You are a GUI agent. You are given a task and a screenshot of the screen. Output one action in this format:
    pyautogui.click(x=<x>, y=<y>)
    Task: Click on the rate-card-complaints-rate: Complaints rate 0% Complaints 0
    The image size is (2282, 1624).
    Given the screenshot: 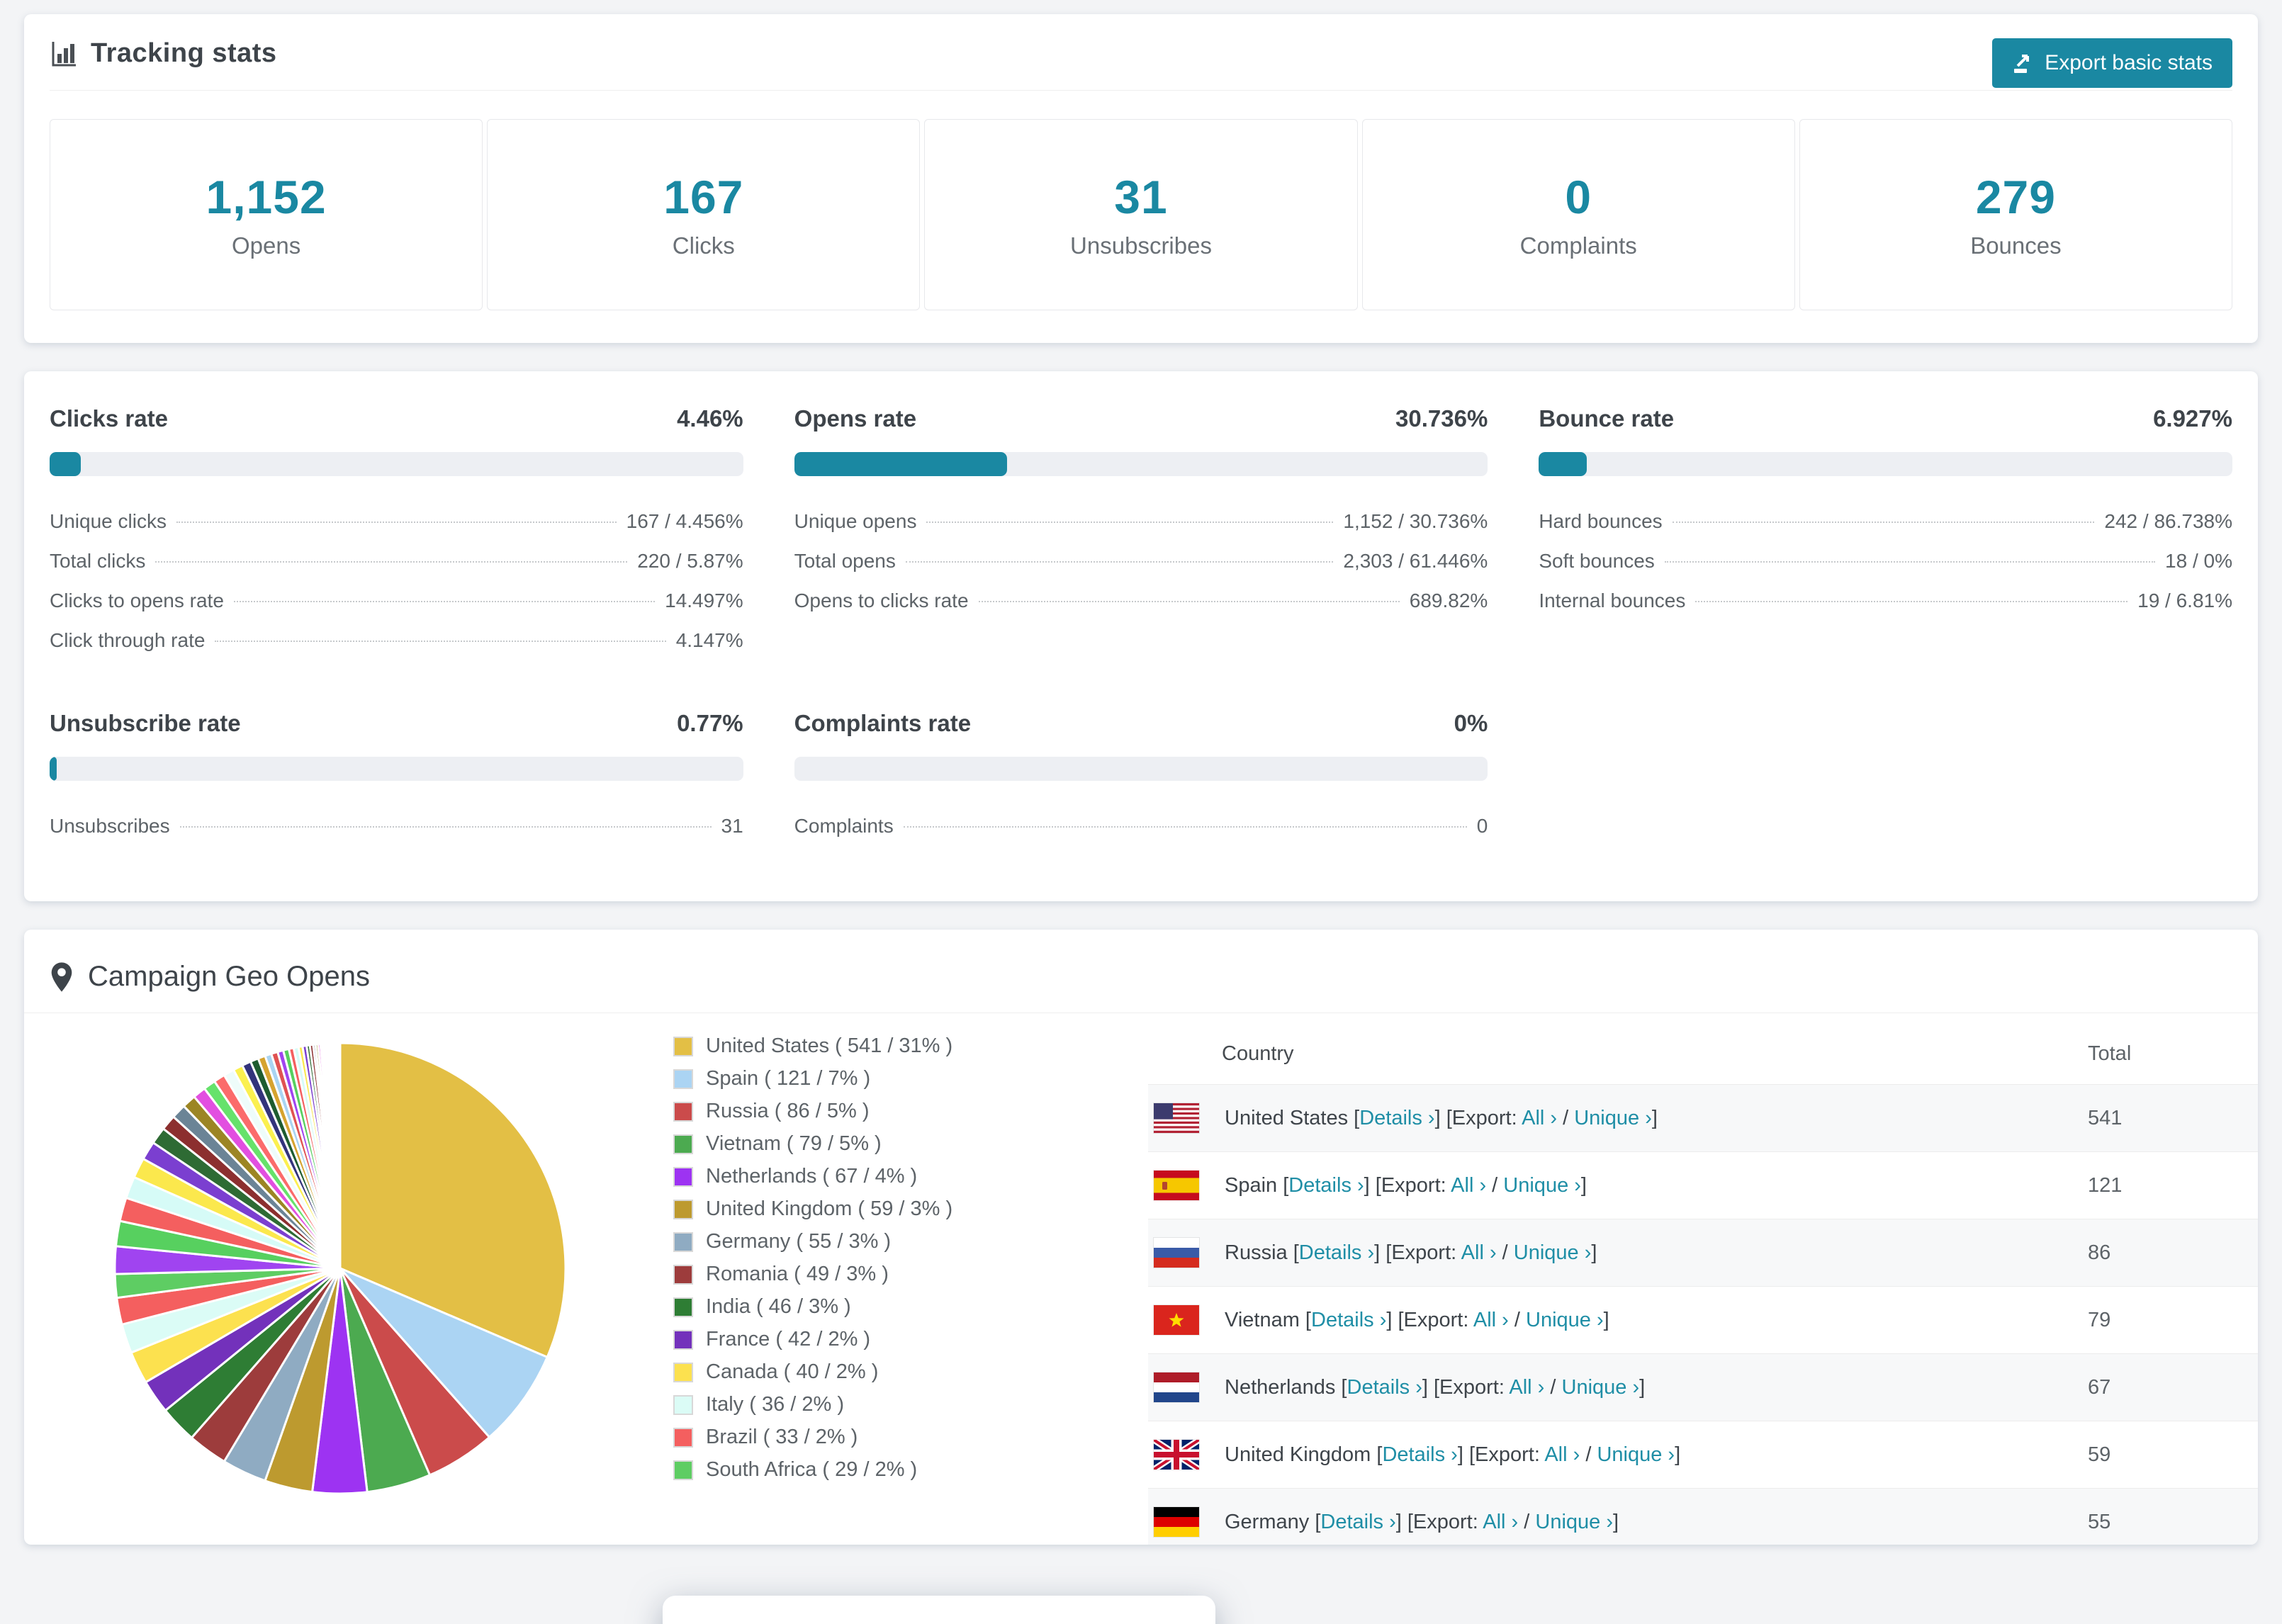 What is the action you would take?
    pyautogui.click(x=1141, y=774)
    